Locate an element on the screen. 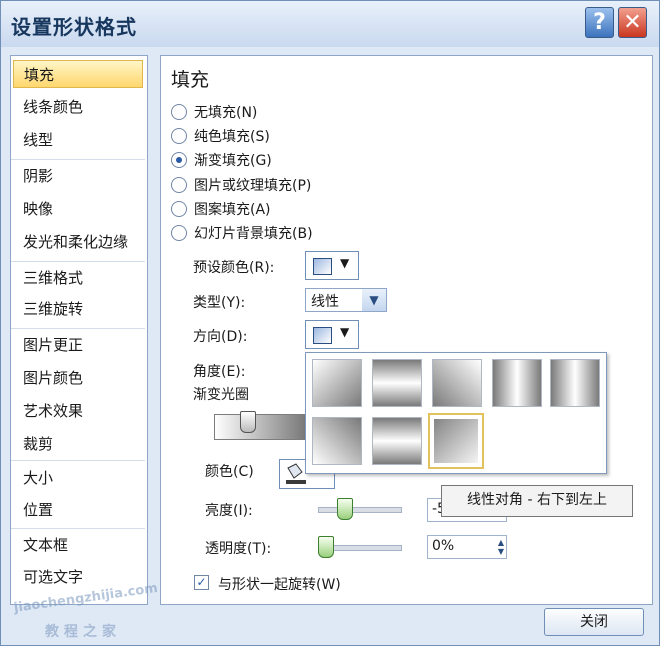 This screenshot has width=660, height=646. direction-button: ▼ is located at coordinates (332, 334).